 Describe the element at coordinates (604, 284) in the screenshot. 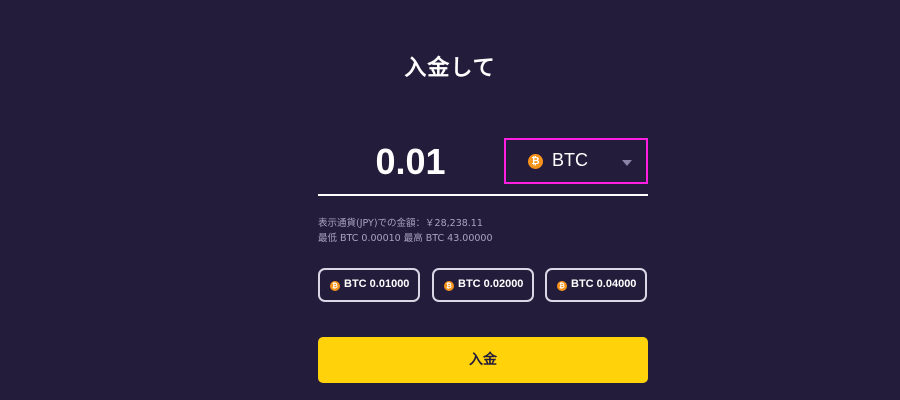

I see `preset-label: BTC 0.04000` at that location.